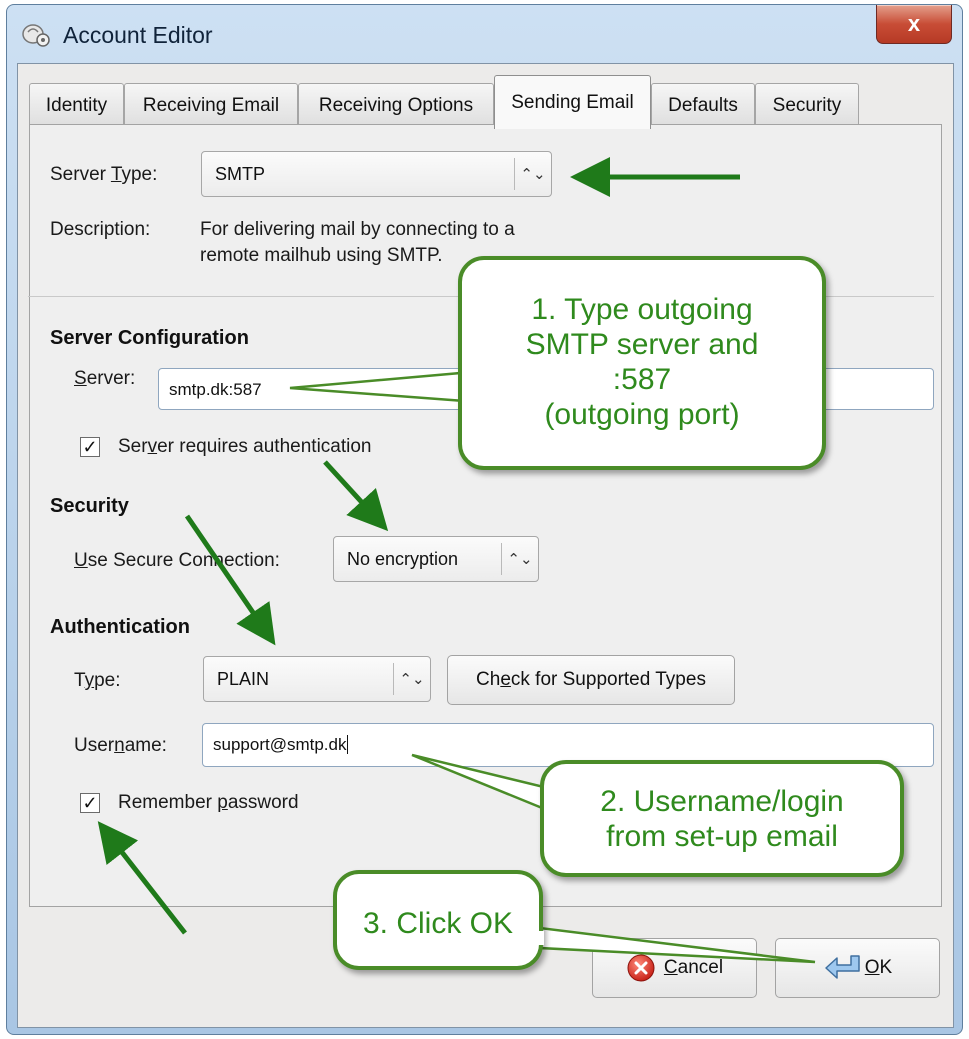 This screenshot has height=1039, width=969. I want to click on server-input-value: smtp.dk:587, so click(215, 389).